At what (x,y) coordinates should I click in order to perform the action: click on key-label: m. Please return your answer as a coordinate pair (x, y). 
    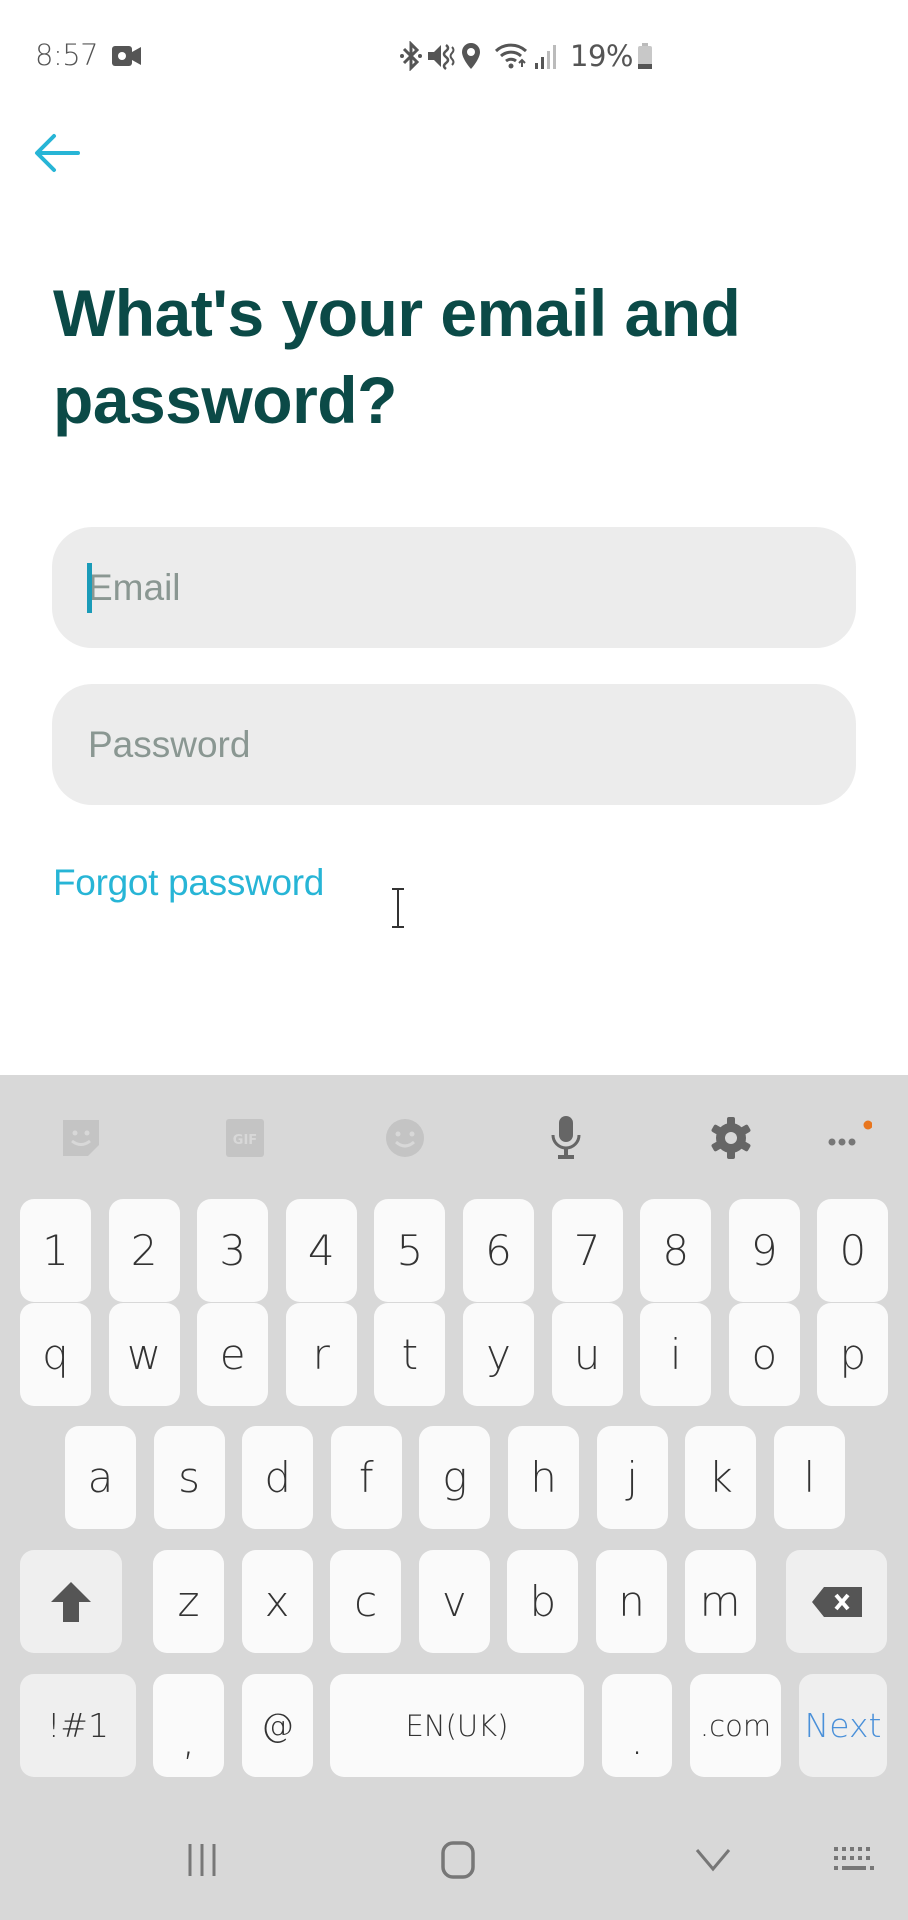
    Looking at the image, I should click on (720, 1601).